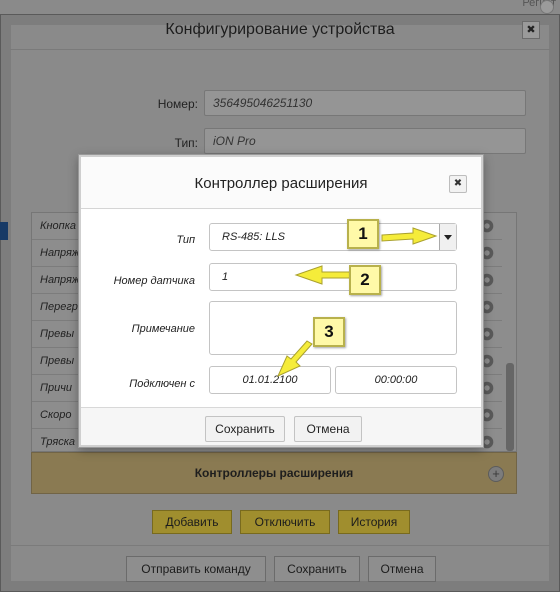 The image size is (560, 592). Describe the element at coordinates (58, 226) in the screenshot. I see `list-item-label: Кнопка` at that location.